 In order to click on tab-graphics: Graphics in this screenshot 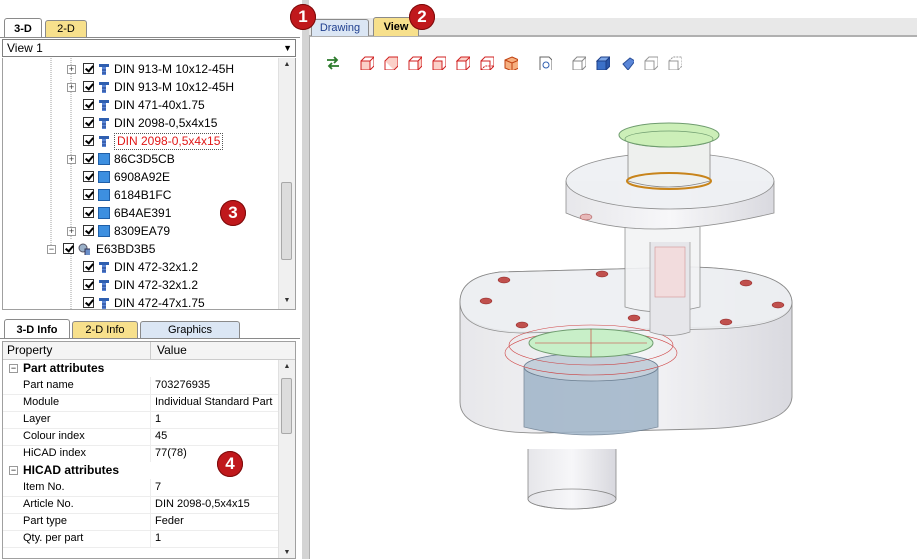, I will do `click(190, 329)`.